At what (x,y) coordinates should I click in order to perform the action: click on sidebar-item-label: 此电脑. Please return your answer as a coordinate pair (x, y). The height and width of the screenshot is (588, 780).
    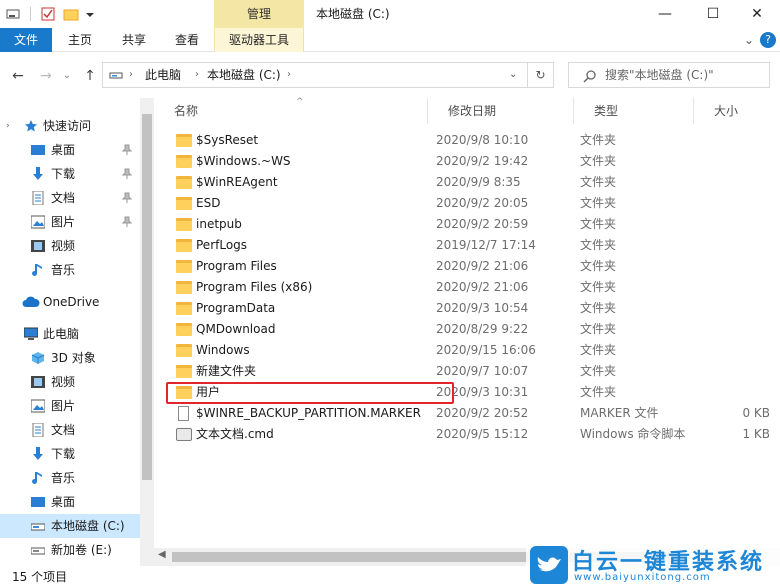
    Looking at the image, I should click on (61, 334).